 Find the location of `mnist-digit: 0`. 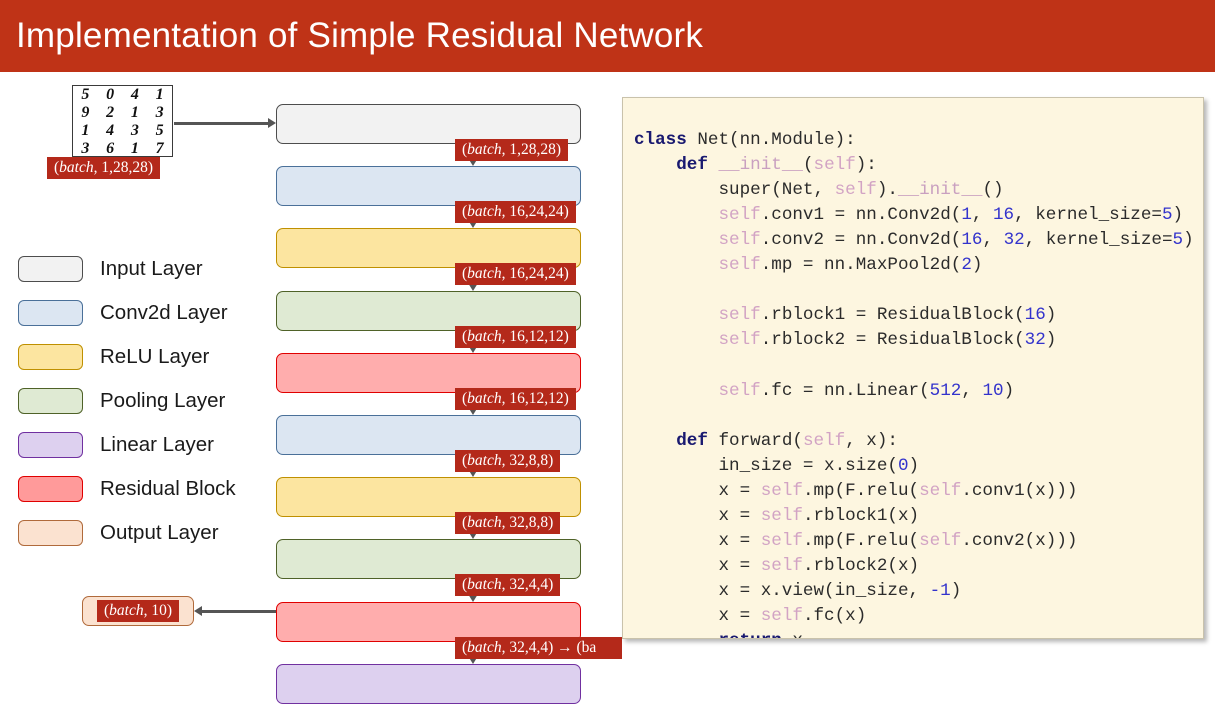

mnist-digit: 0 is located at coordinates (110, 94).